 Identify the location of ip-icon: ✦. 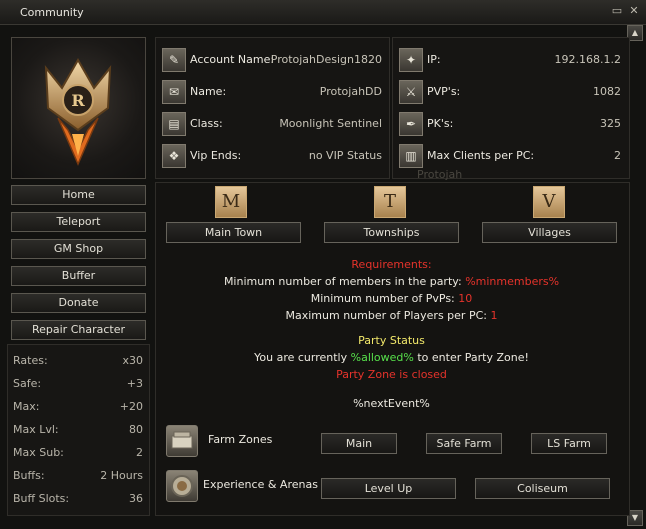
(411, 60).